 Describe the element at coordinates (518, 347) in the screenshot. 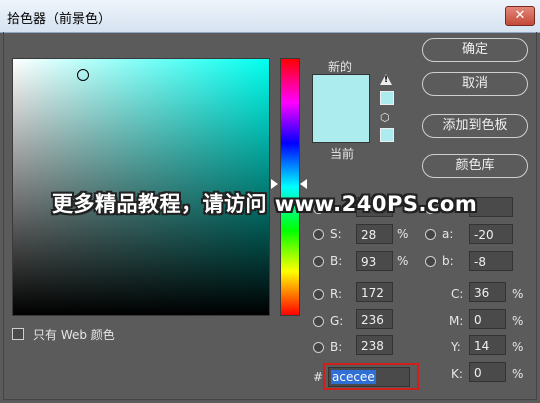

I see `y-unit: %` at that location.